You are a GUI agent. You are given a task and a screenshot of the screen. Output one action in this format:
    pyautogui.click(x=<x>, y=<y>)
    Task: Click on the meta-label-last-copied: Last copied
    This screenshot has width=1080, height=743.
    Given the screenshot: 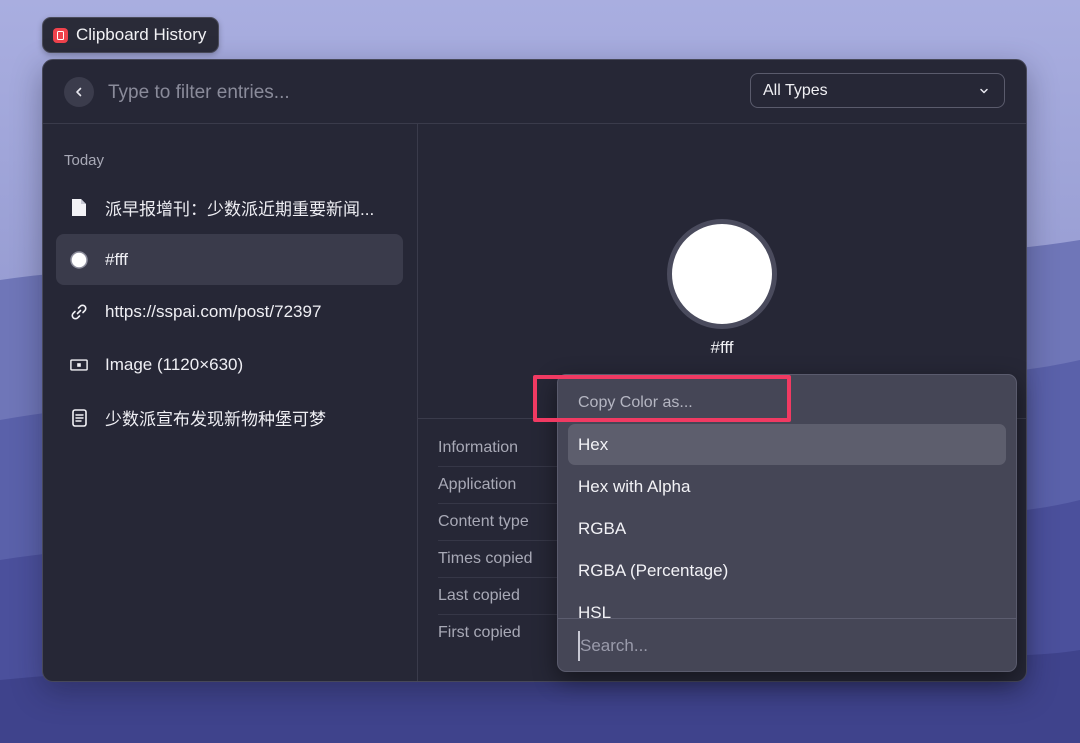 What is the action you would take?
    pyautogui.click(x=498, y=596)
    